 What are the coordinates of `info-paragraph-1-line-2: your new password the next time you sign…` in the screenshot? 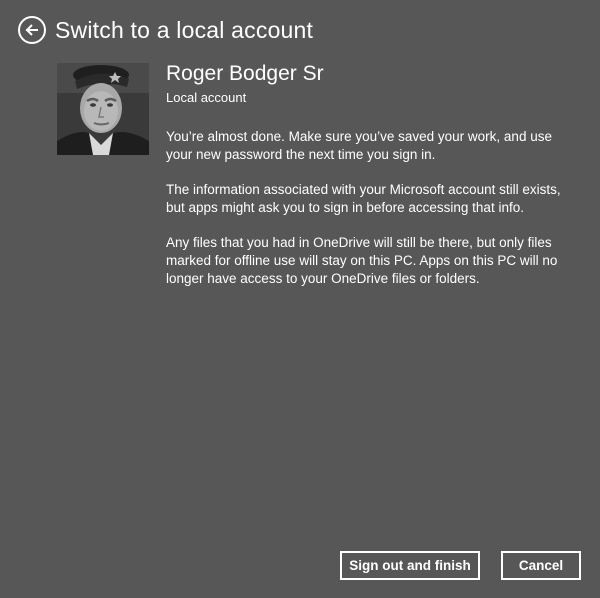 It's located at (301, 154).